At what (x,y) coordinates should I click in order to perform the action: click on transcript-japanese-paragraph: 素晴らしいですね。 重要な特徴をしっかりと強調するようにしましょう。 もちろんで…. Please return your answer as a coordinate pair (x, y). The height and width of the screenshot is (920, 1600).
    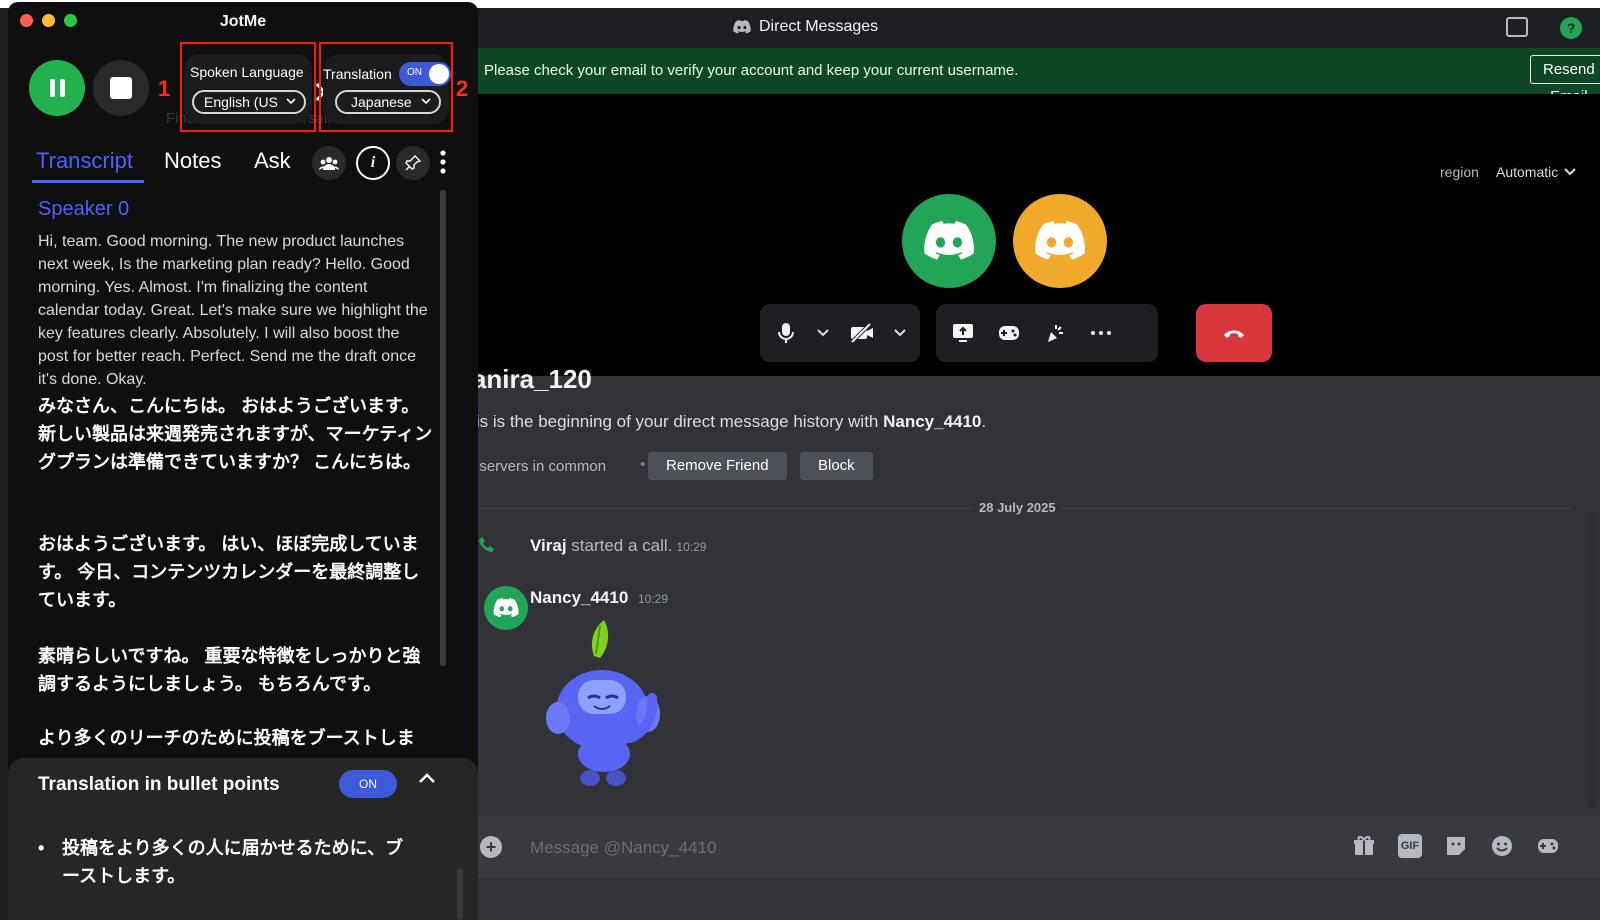
    Looking at the image, I should click on (229, 670).